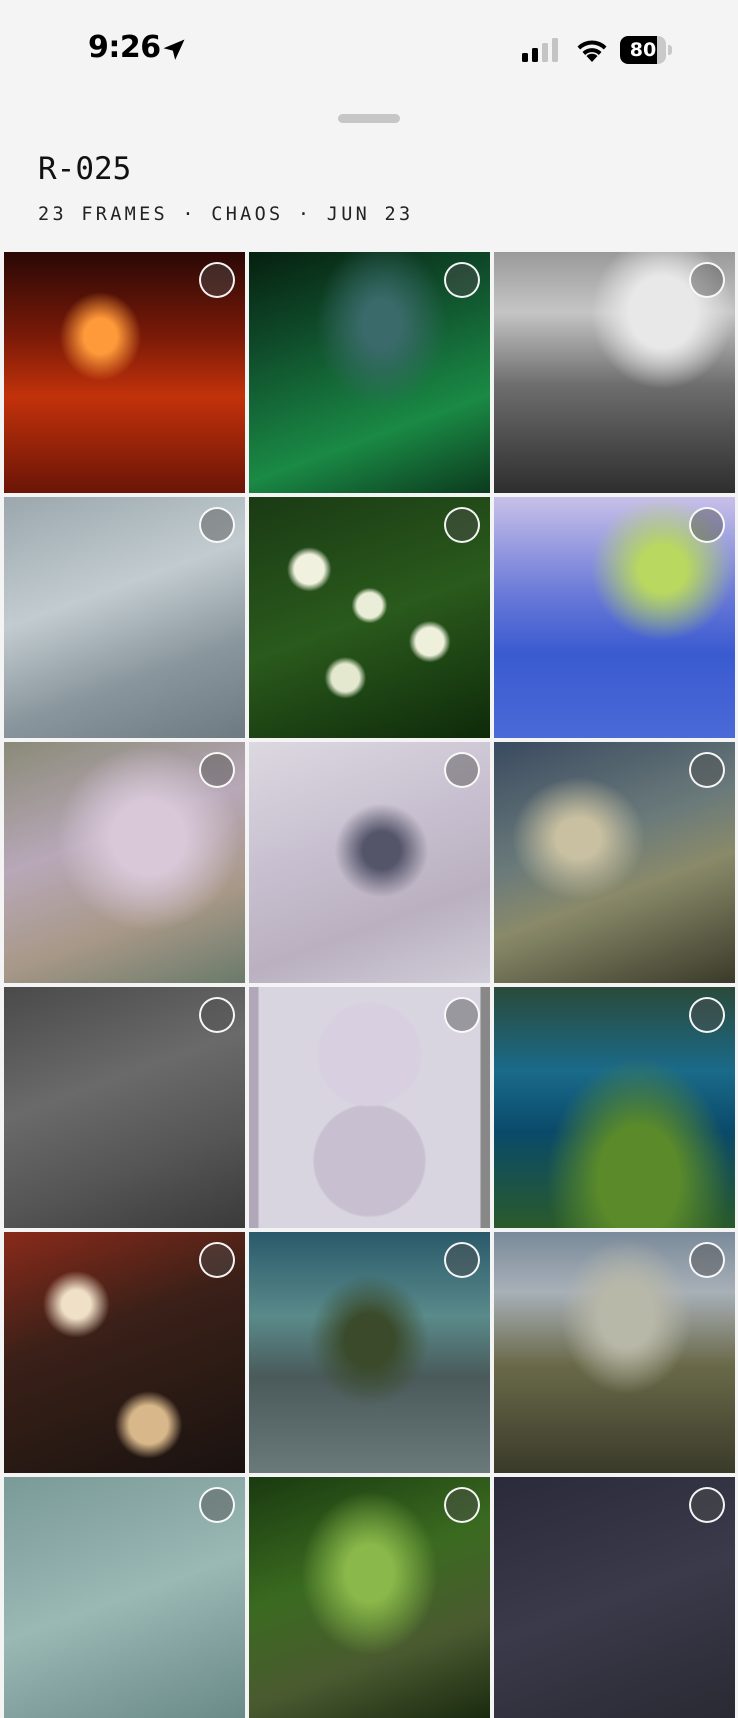  I want to click on battery-level: 80, so click(643, 50).